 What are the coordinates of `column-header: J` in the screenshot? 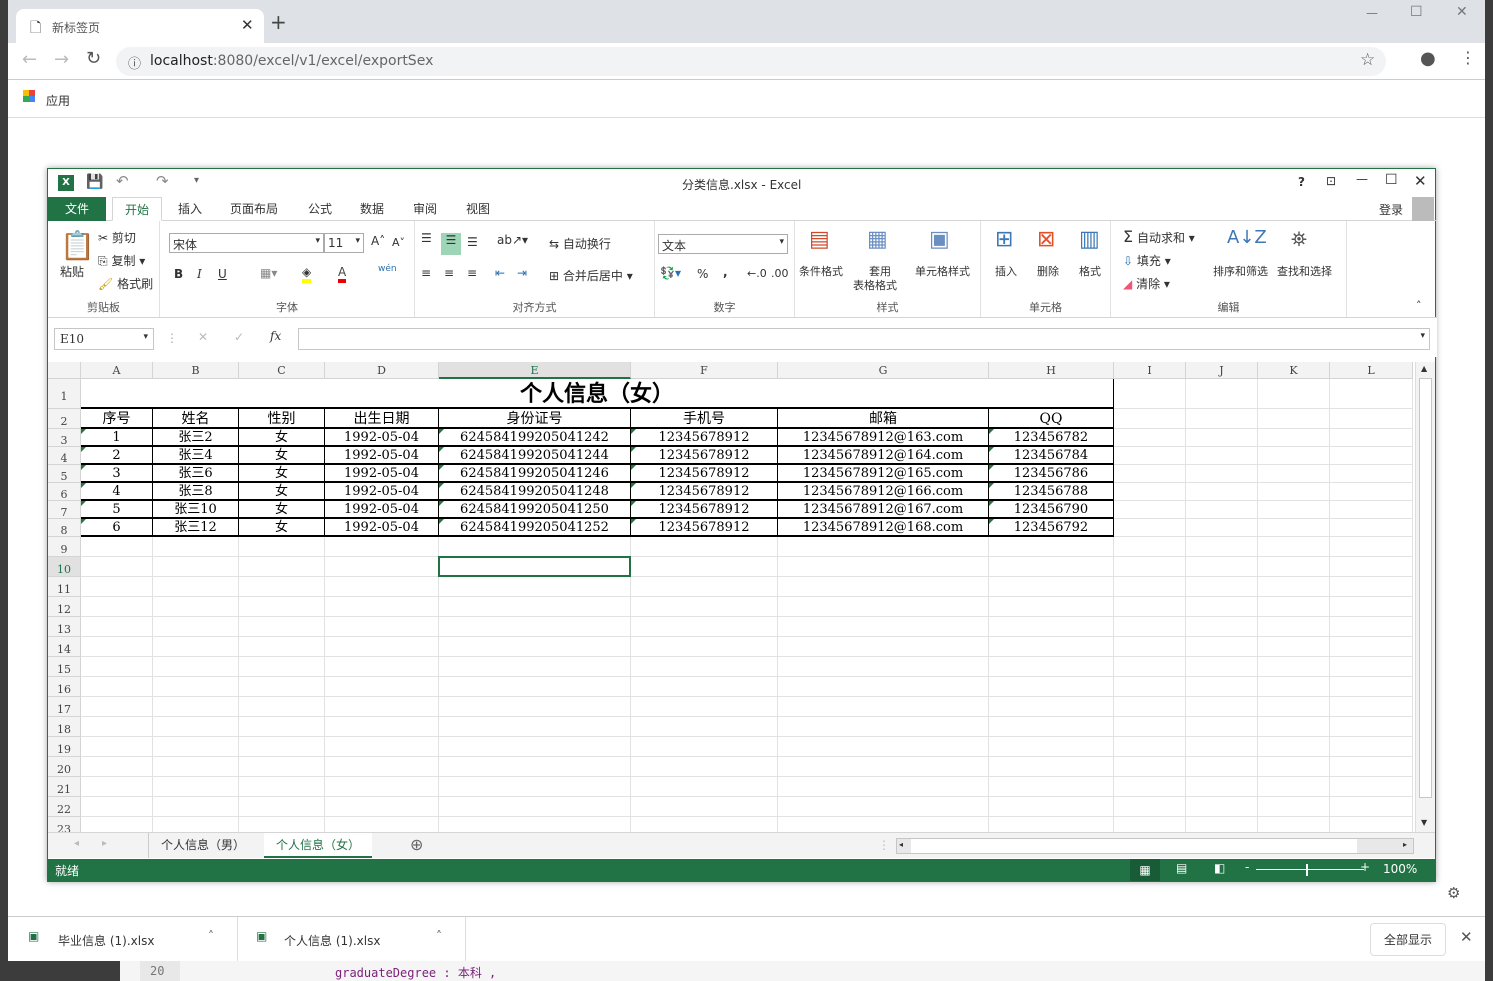 It's located at (1222, 370).